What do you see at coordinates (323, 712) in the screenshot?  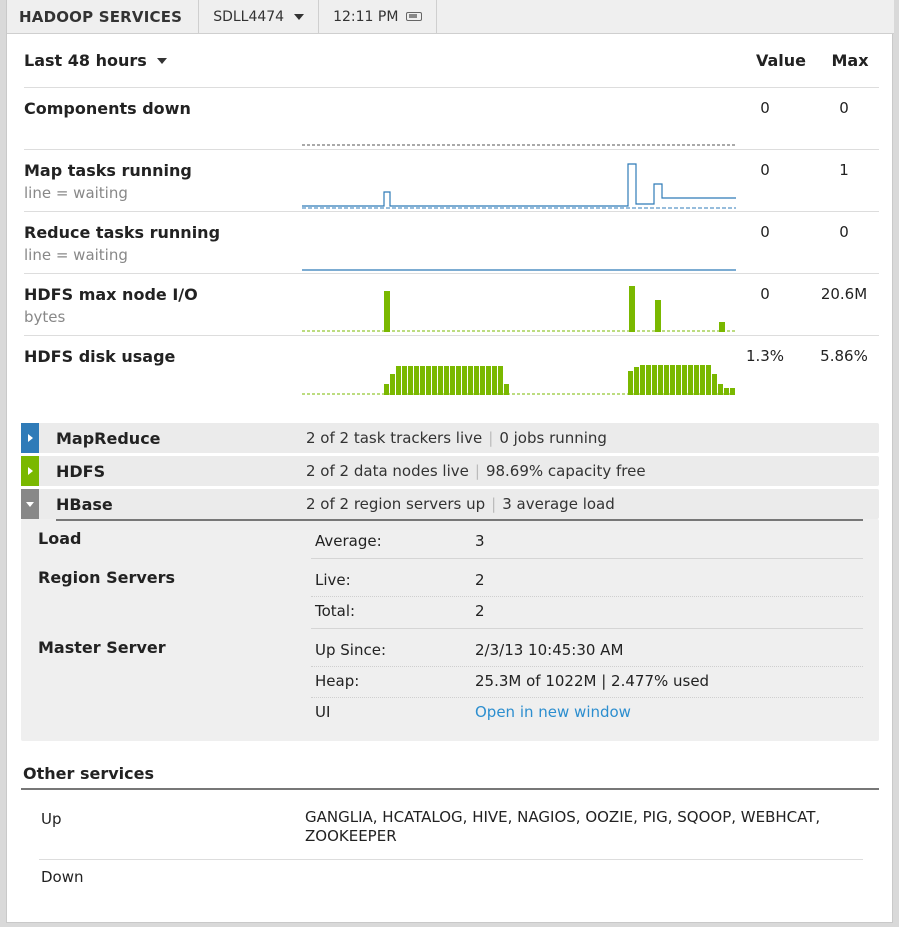 I see `detail-key: UI` at bounding box center [323, 712].